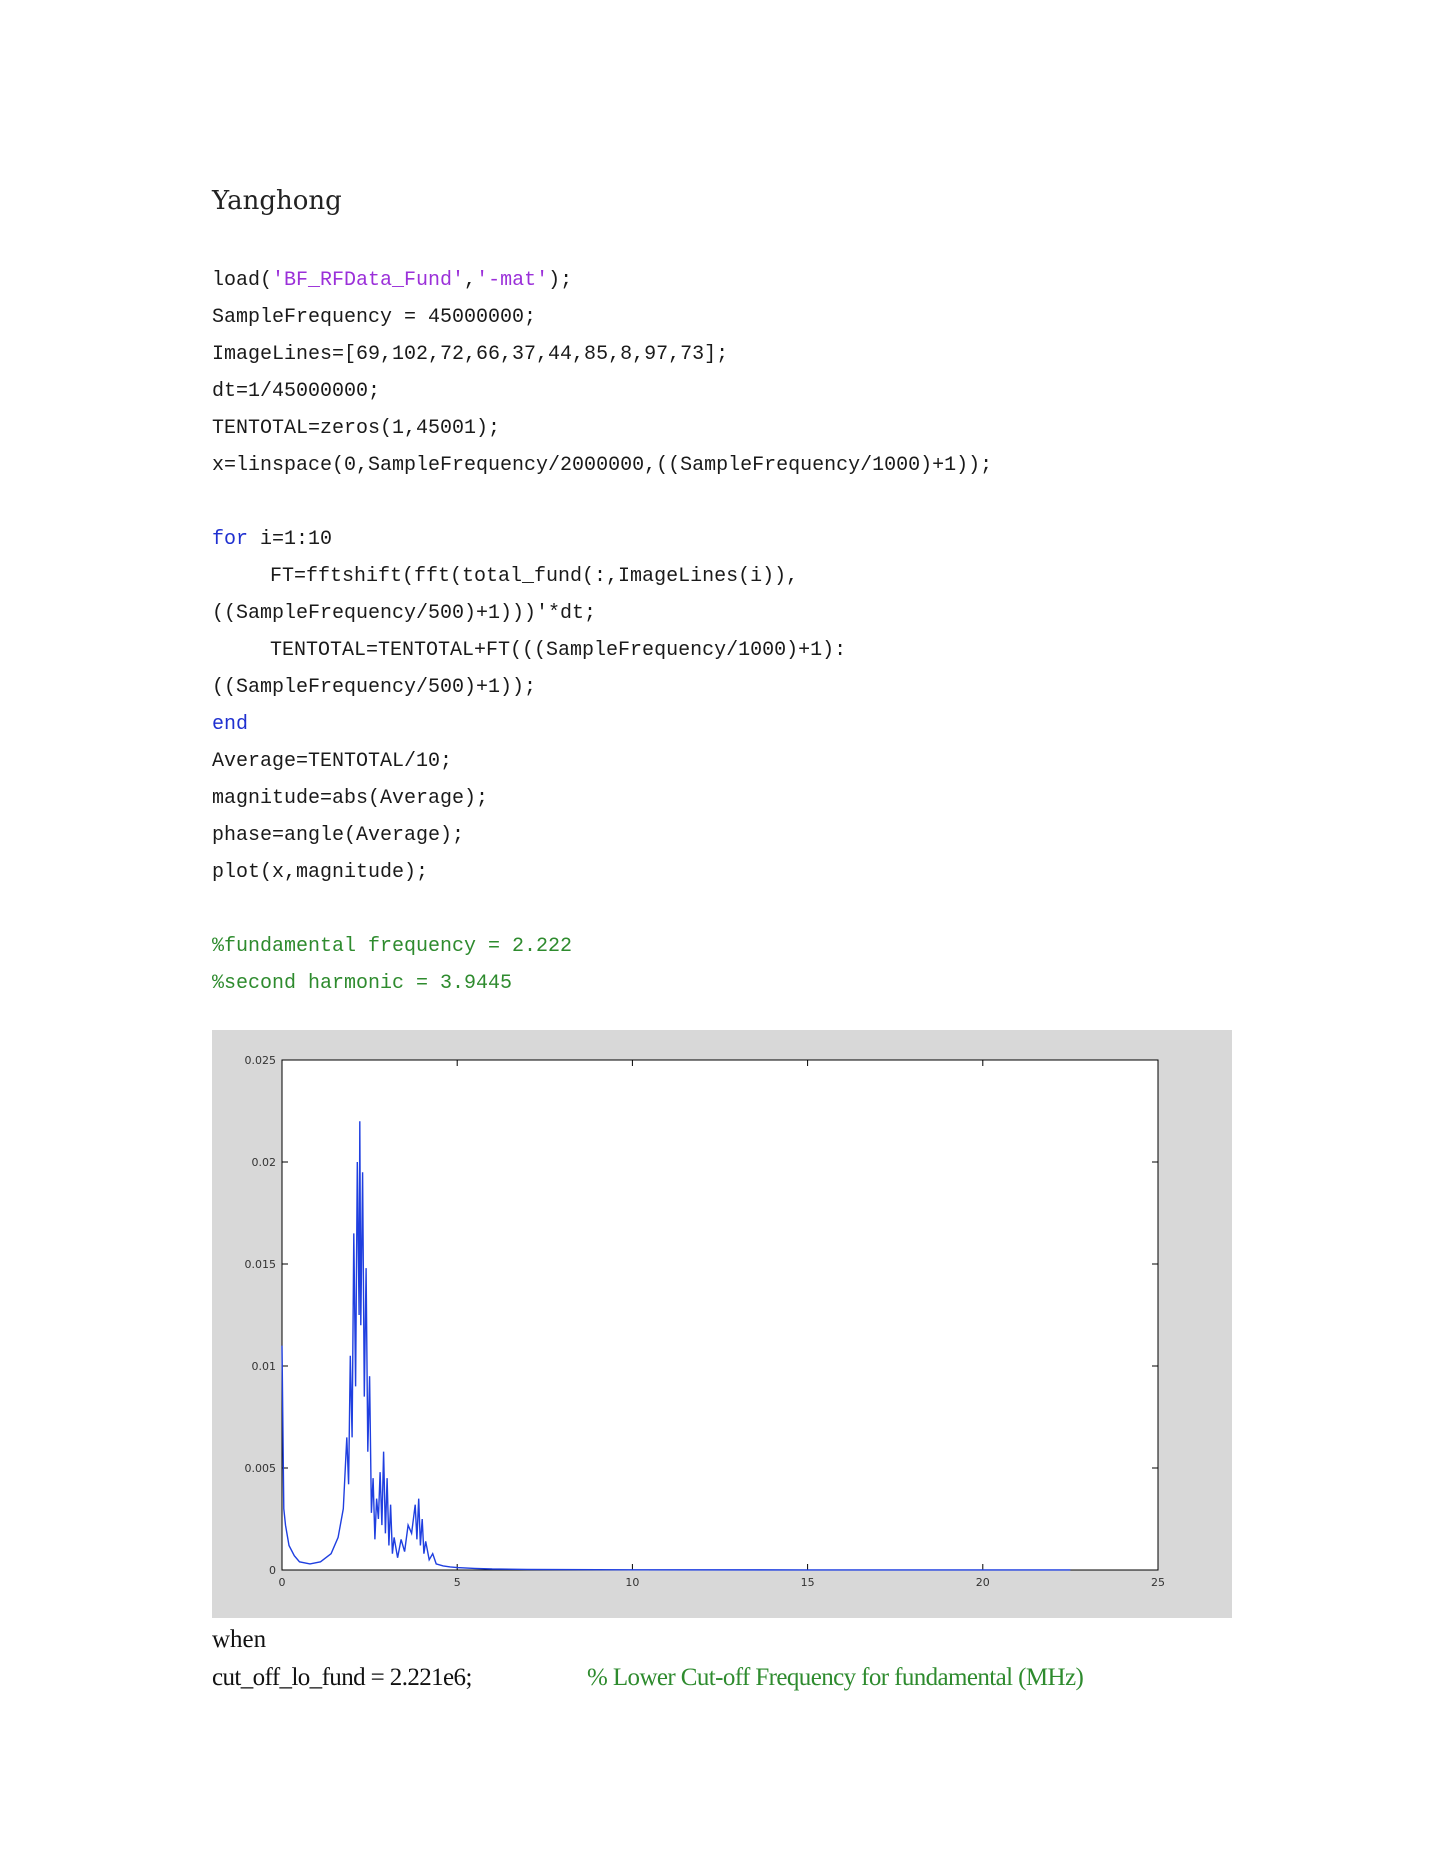  I want to click on code-token: ,, so click(470, 280).